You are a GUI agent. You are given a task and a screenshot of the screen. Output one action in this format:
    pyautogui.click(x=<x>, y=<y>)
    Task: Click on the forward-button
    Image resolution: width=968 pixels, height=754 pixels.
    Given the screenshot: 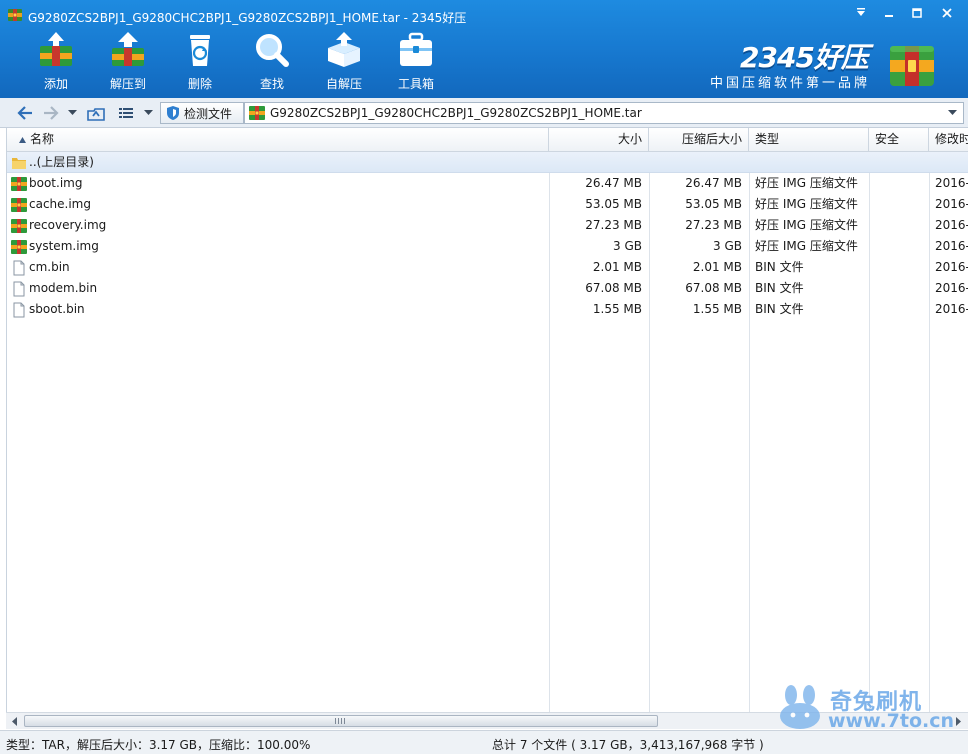 What is the action you would take?
    pyautogui.click(x=51, y=113)
    